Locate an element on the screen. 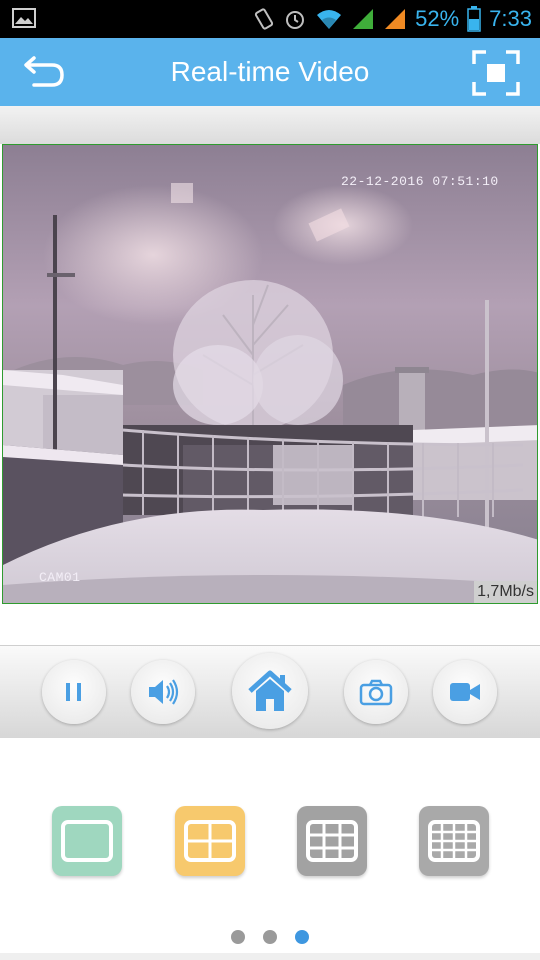 The width and height of the screenshot is (540, 960). sixteen-view-button is located at coordinates (454, 841).